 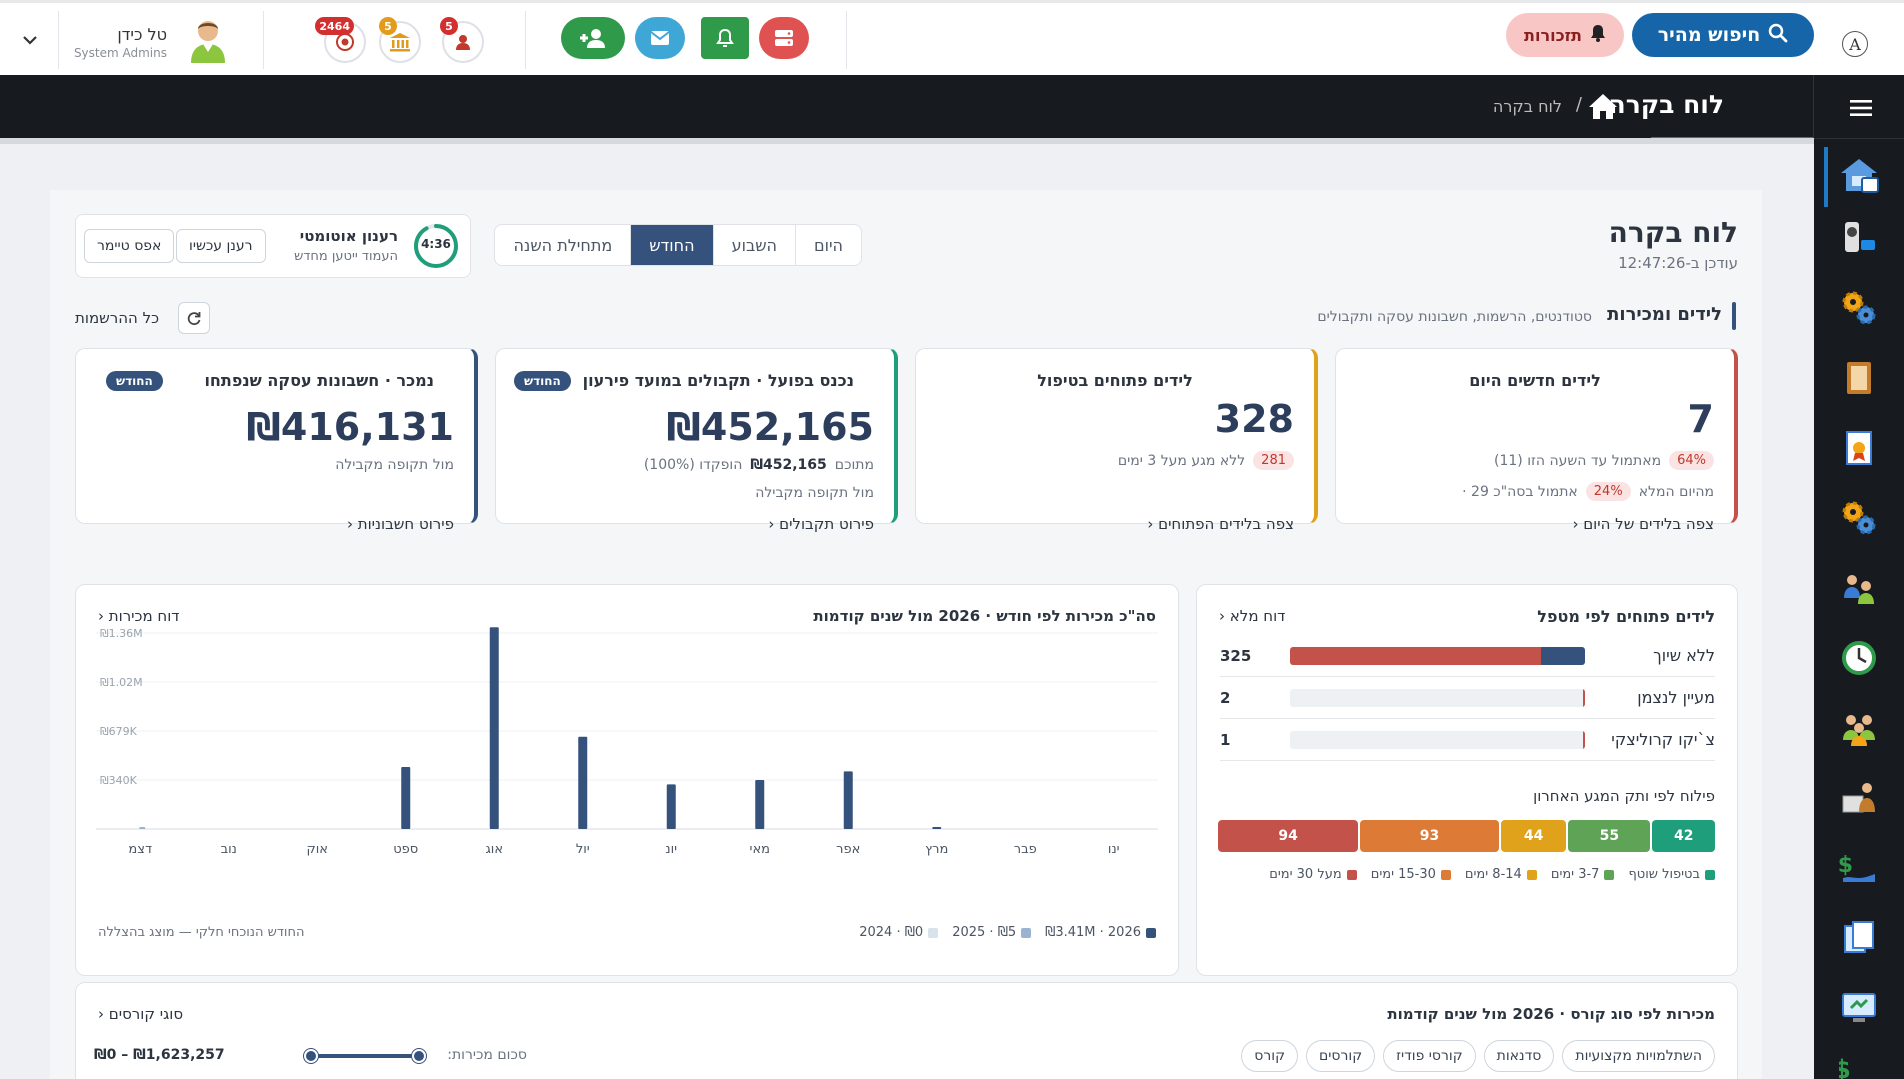 I want to click on kpi-title: לידים חדשים היום, so click(x=1535, y=380).